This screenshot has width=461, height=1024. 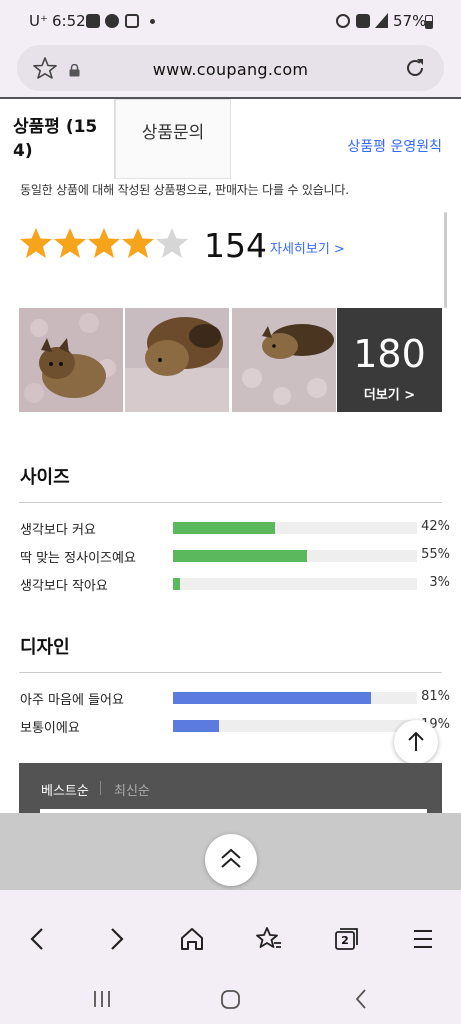 I want to click on survey-row-label: 아주 마음에 들어요, so click(x=72, y=700).